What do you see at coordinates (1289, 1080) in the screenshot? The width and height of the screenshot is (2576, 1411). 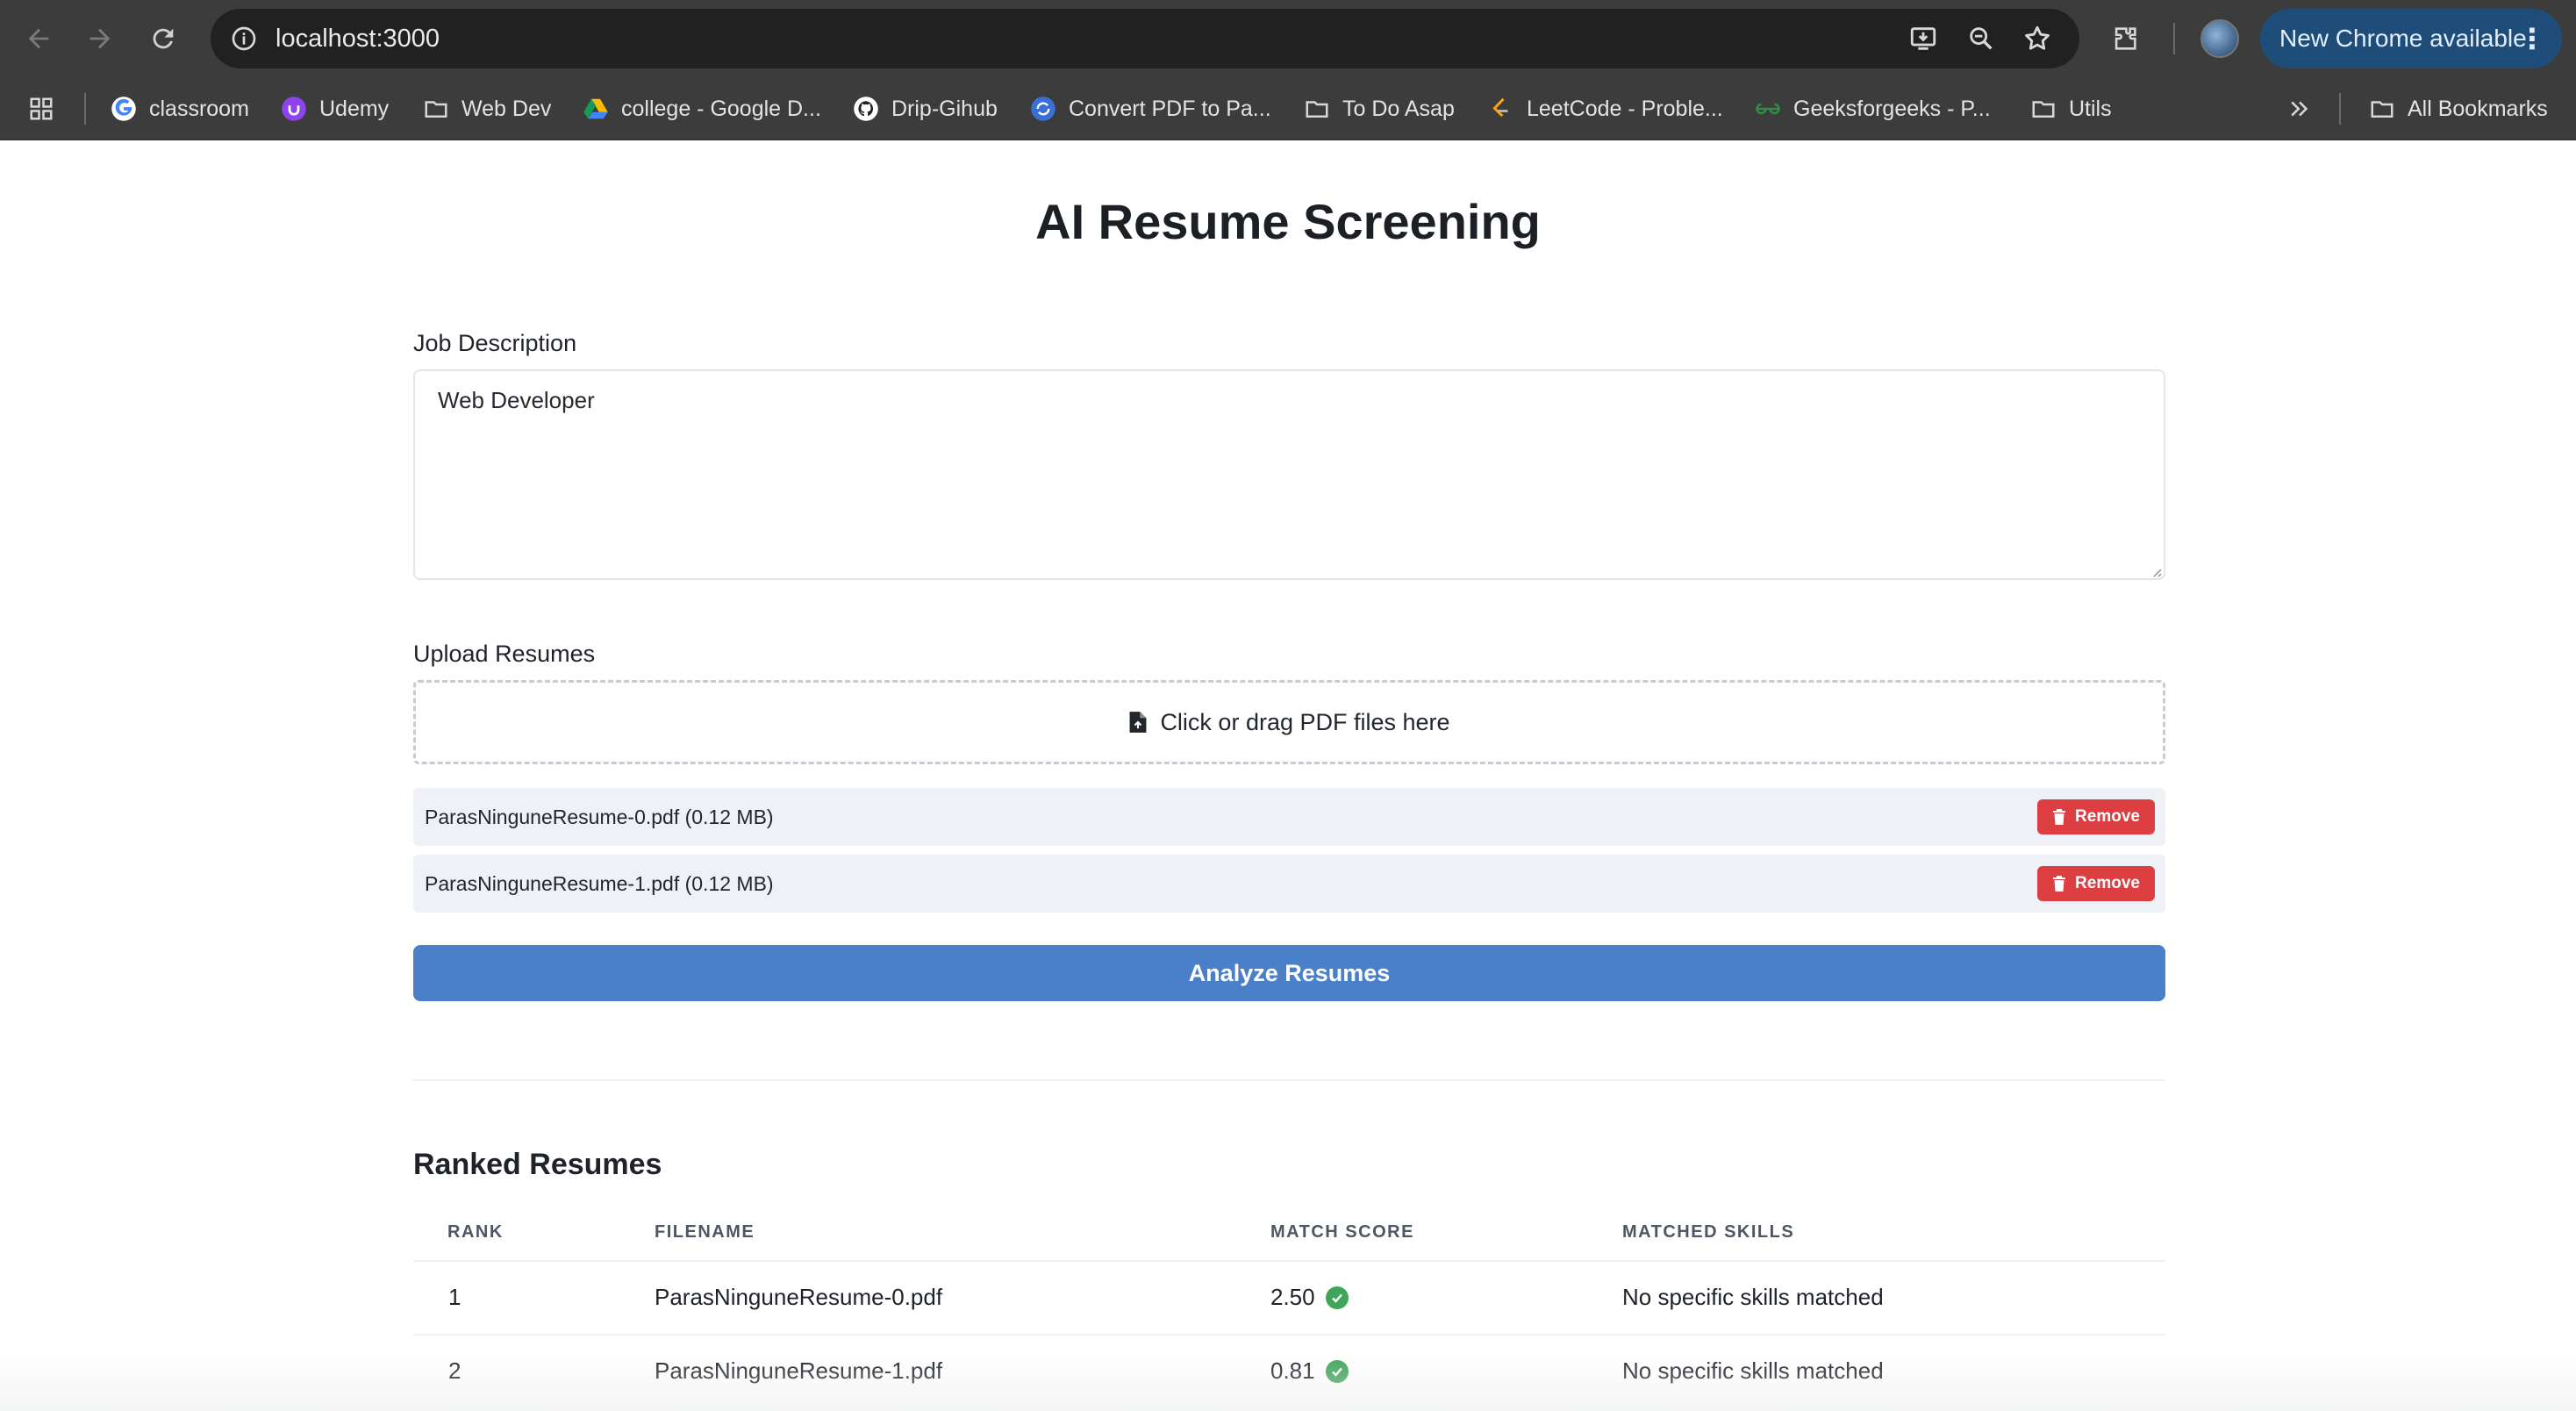 I see `section-divider` at bounding box center [1289, 1080].